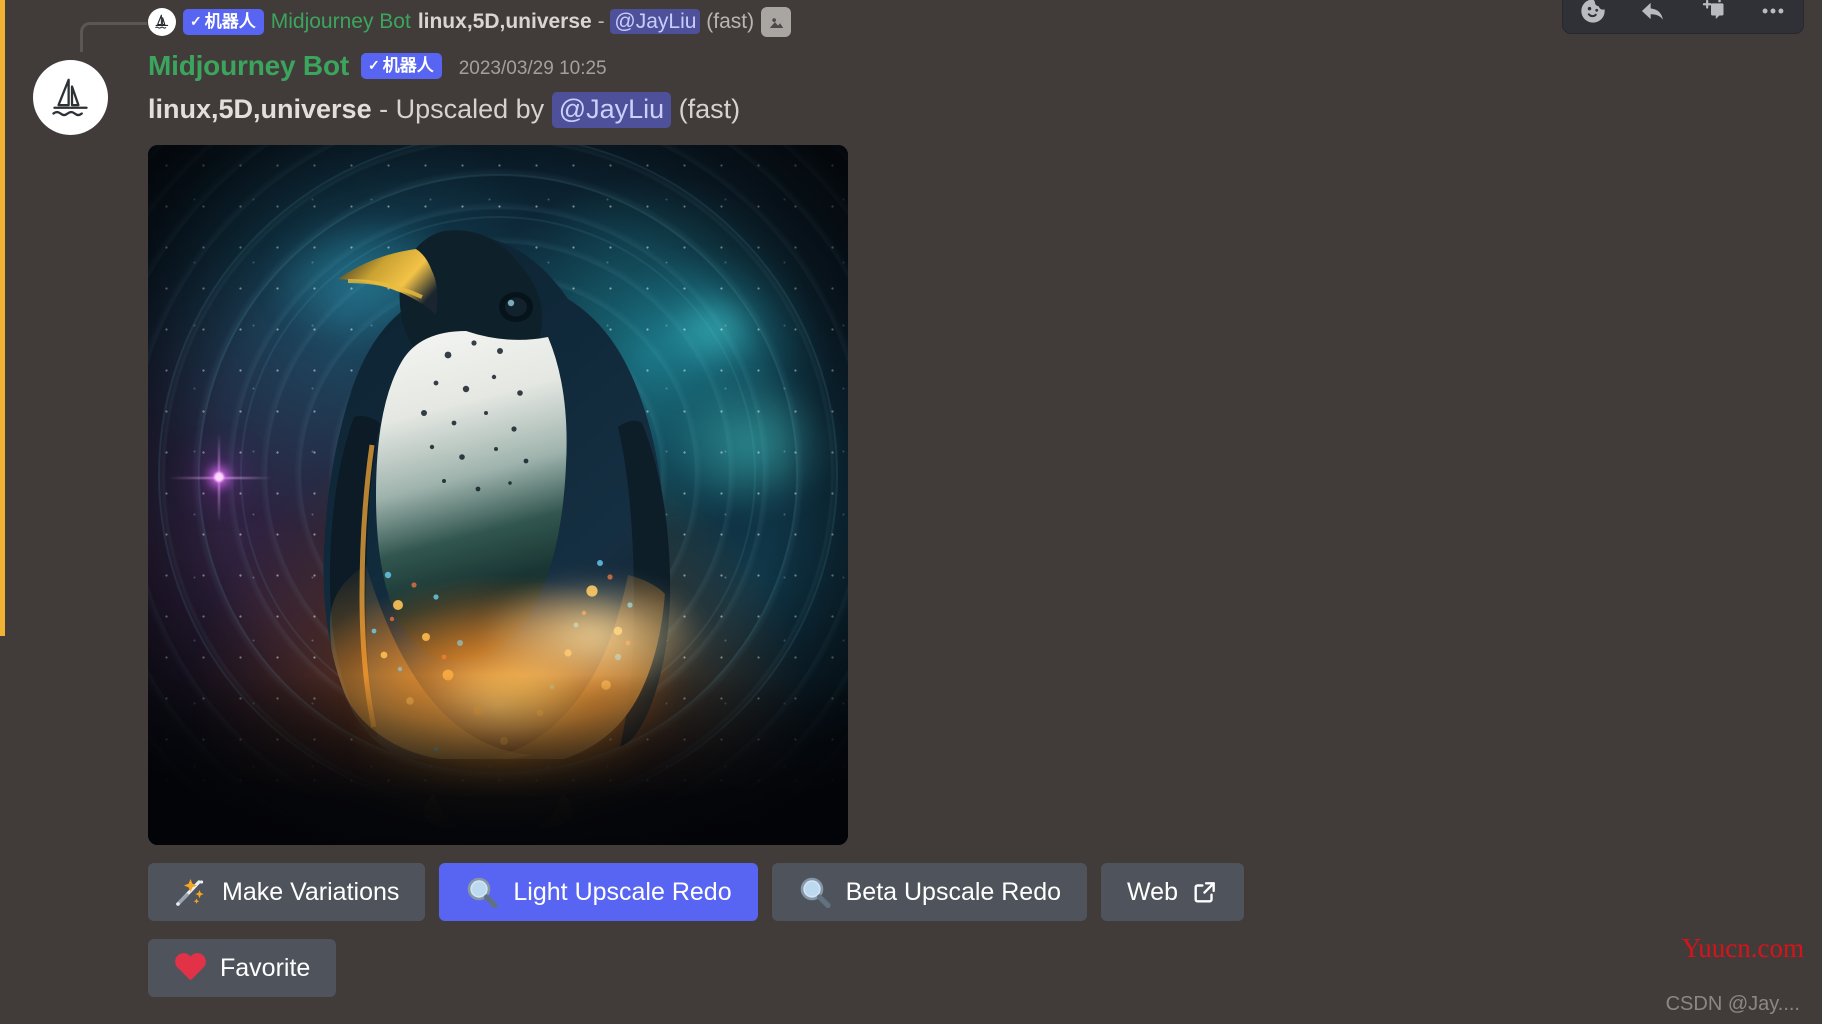 This screenshot has height=1024, width=1822. I want to click on more-icon, so click(1773, 13).